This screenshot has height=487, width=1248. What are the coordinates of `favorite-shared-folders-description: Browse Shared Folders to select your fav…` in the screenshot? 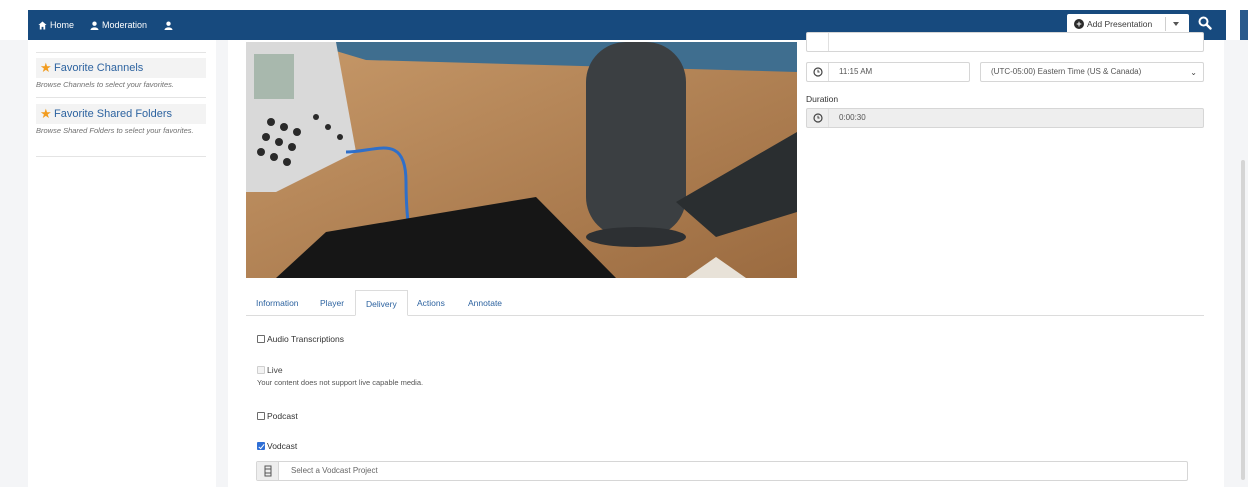 It's located at (115, 130).